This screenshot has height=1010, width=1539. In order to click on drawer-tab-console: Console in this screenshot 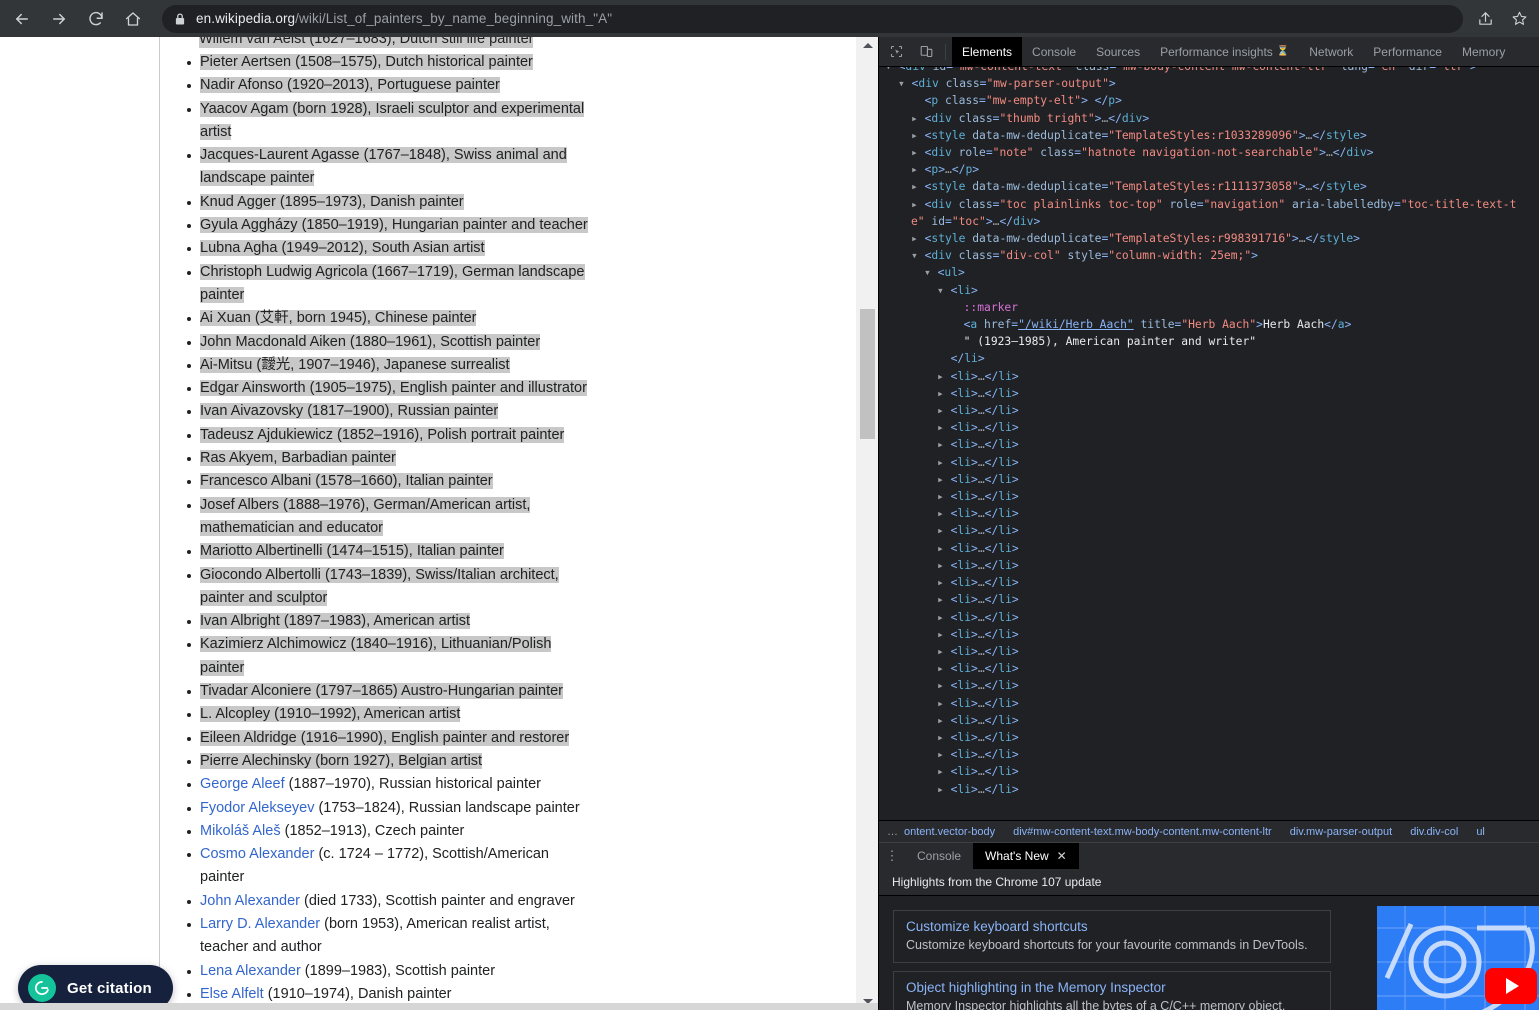, I will do `click(939, 856)`.